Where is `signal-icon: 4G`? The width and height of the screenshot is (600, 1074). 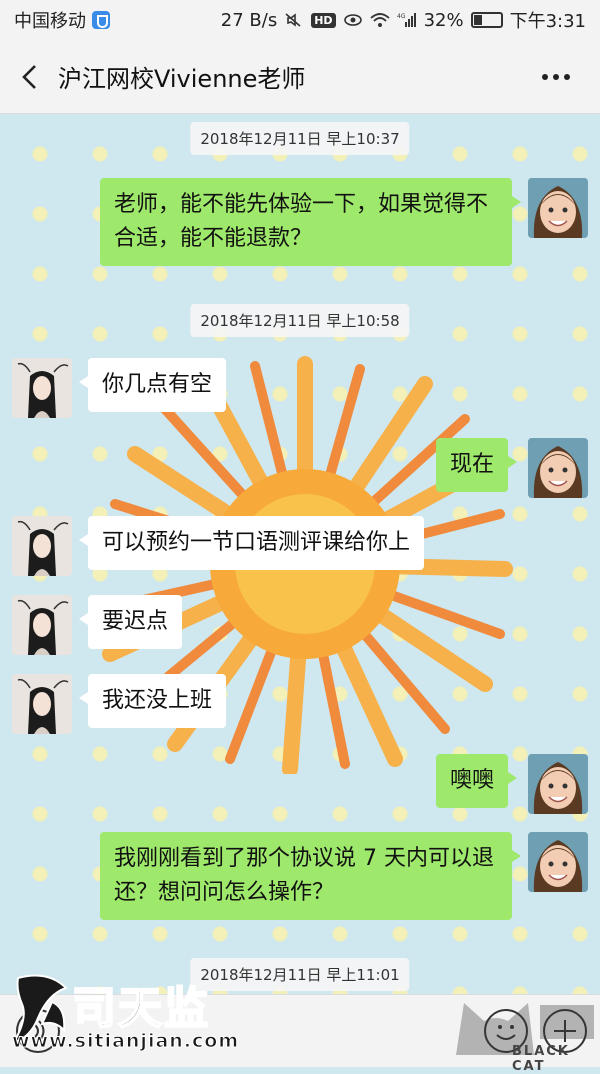 signal-icon: 4G is located at coordinates (406, 20).